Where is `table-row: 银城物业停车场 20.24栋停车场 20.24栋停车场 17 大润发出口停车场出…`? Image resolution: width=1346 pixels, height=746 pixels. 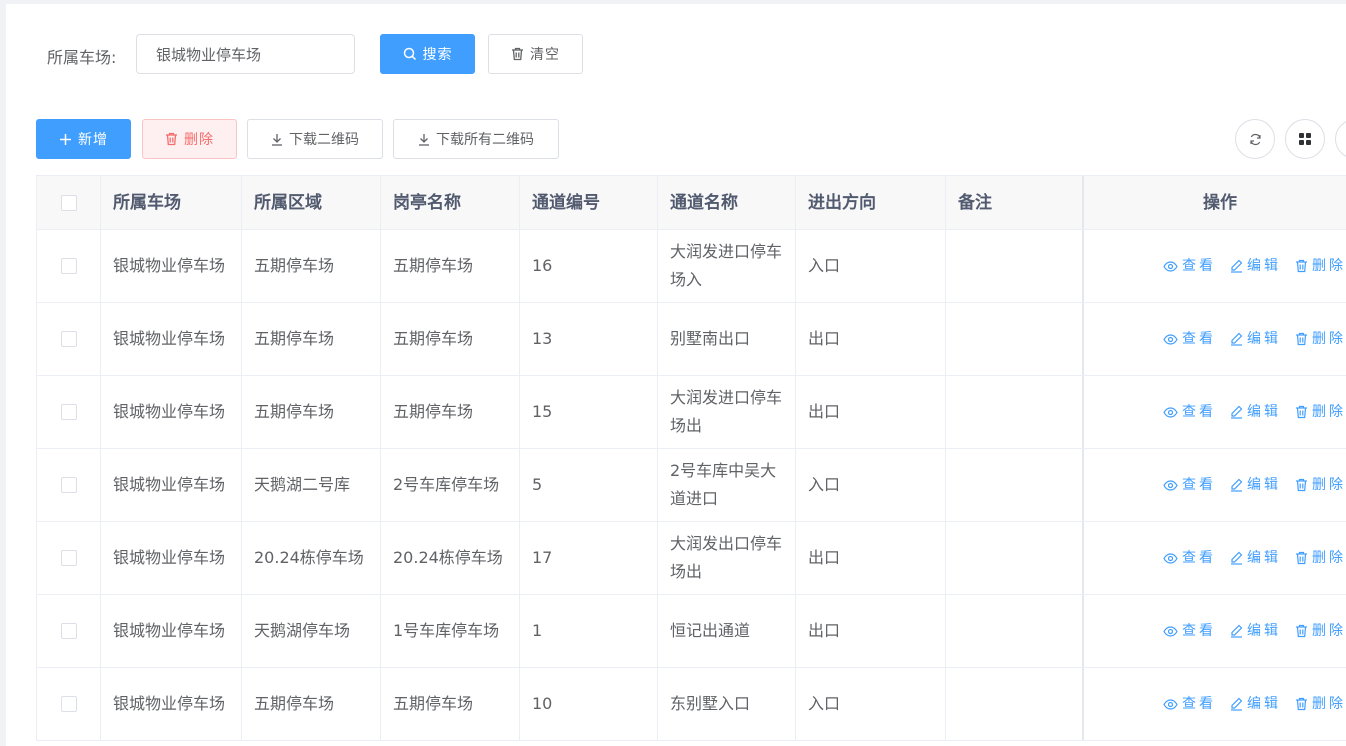 table-row: 银城物业停车场 20.24栋停车场 20.24栋停车场 17 大润发出口停车场出… is located at coordinates (691, 558).